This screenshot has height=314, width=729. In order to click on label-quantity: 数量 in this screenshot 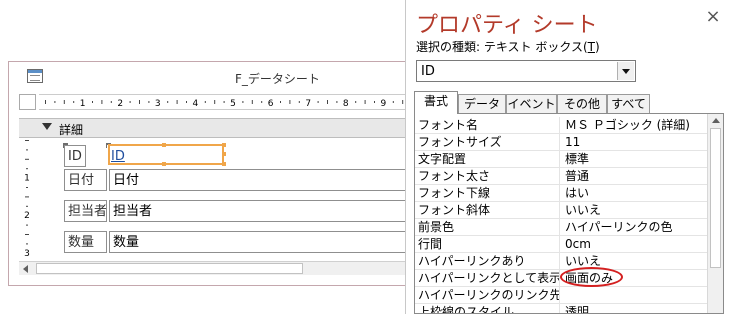, I will do `click(85, 242)`.